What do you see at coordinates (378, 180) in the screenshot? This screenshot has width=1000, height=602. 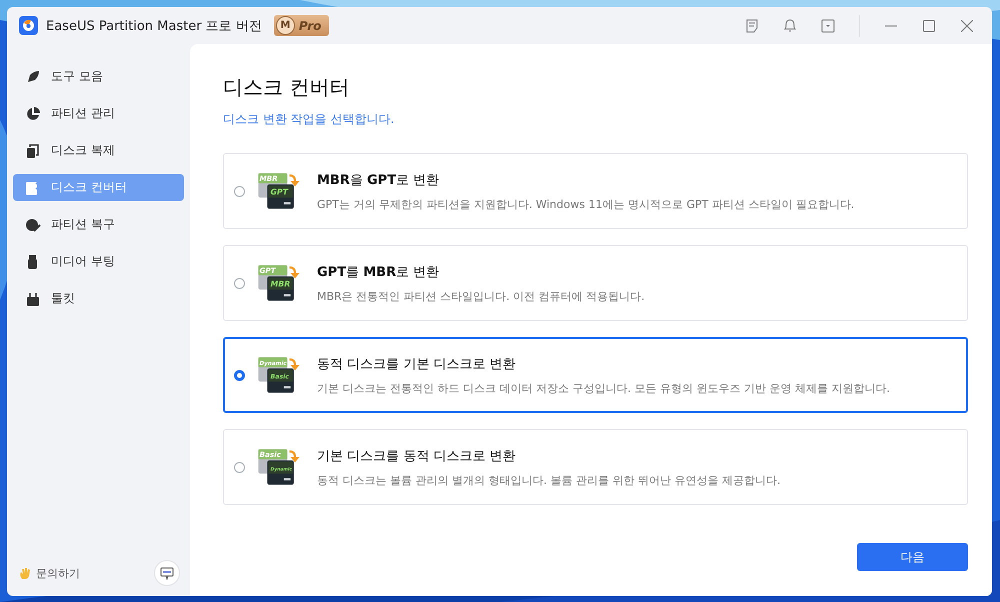 I see `option-title: MBR을 GPT로 변환` at bounding box center [378, 180].